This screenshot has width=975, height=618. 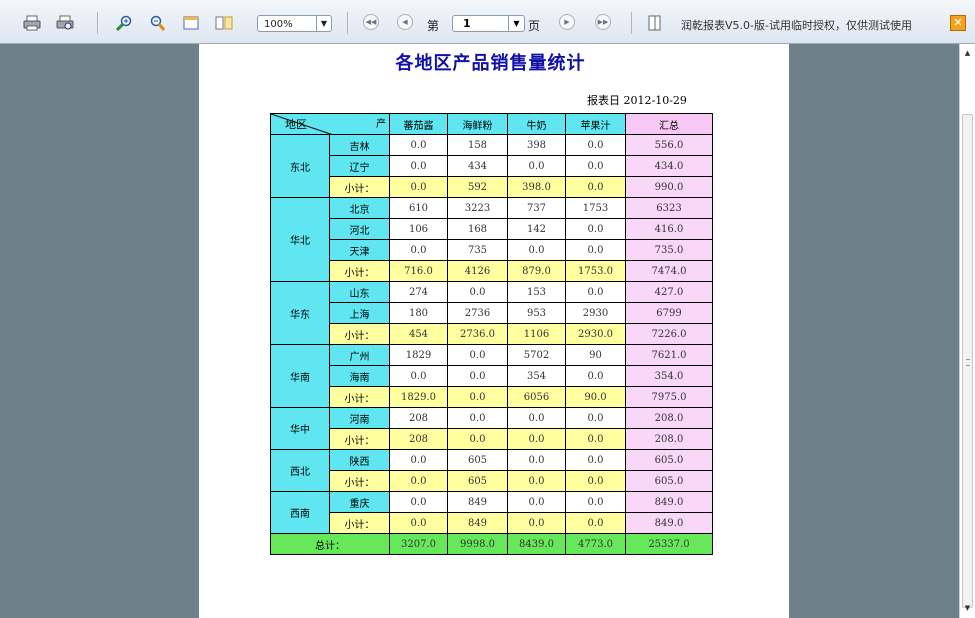 What do you see at coordinates (300, 428) in the screenshot?
I see `region-cell: 华中` at bounding box center [300, 428].